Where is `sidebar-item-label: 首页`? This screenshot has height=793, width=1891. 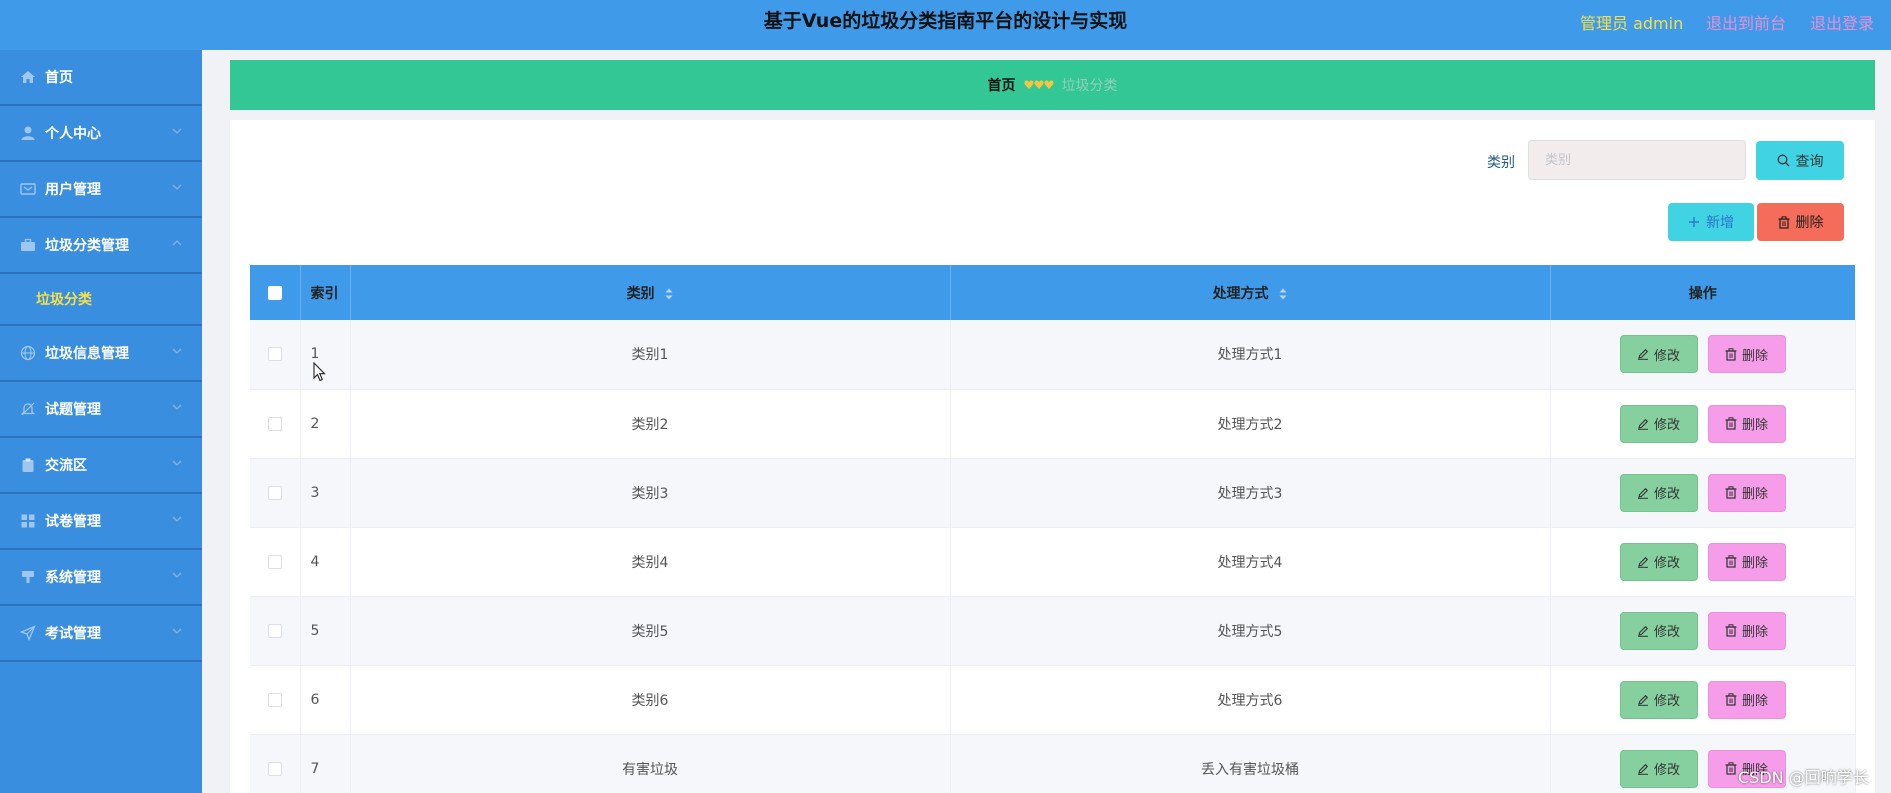
sidebar-item-label: 首页 is located at coordinates (59, 78).